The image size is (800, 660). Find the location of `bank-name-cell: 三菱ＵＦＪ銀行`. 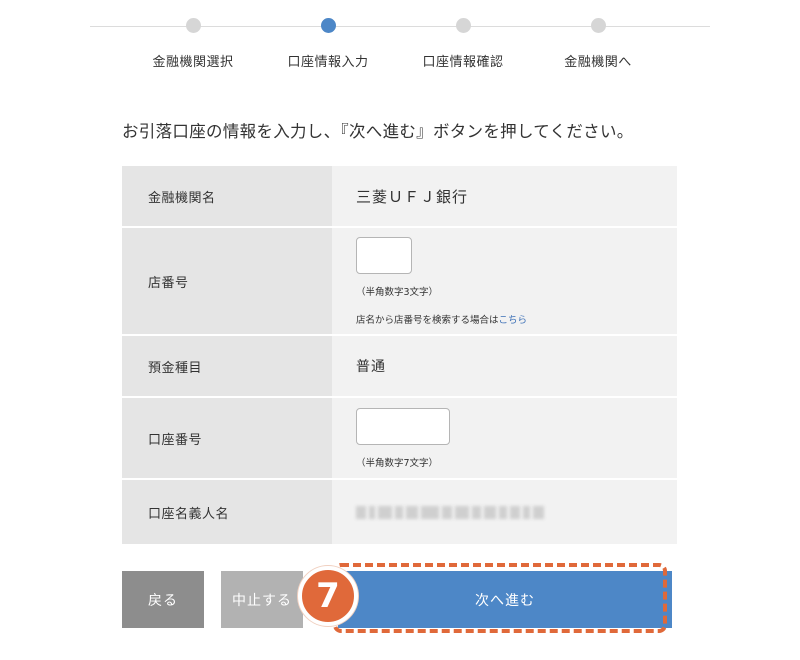

bank-name-cell: 三菱ＵＦＪ銀行 is located at coordinates (504, 196).